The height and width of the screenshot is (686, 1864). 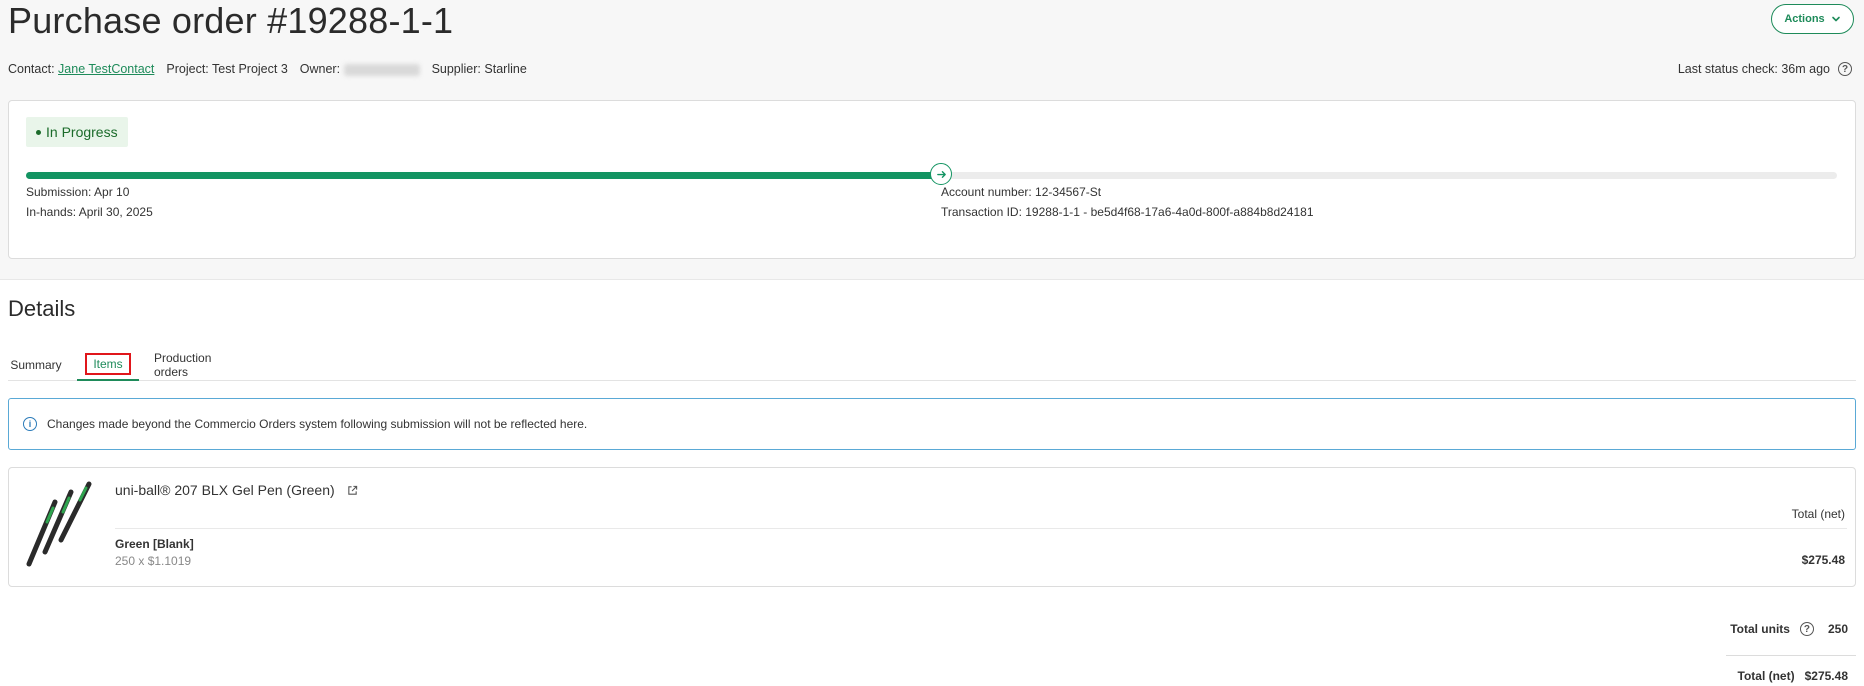 What do you see at coordinates (1818, 514) in the screenshot?
I see `item-total-header: Total (net)` at bounding box center [1818, 514].